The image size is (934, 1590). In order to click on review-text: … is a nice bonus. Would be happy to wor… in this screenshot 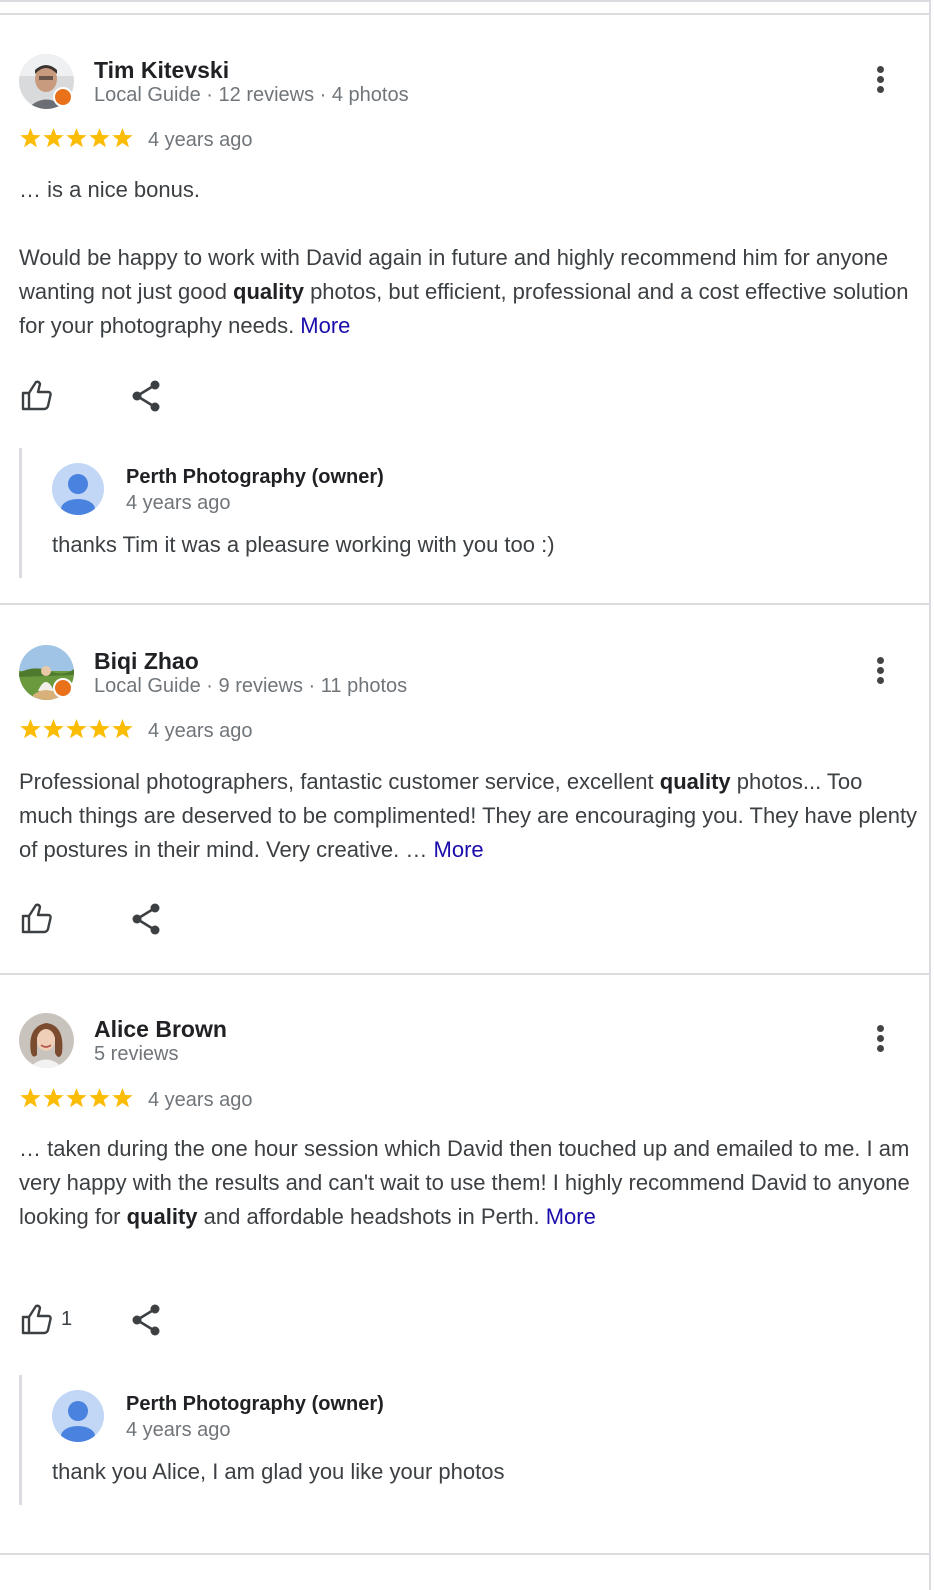, I will do `click(469, 258)`.